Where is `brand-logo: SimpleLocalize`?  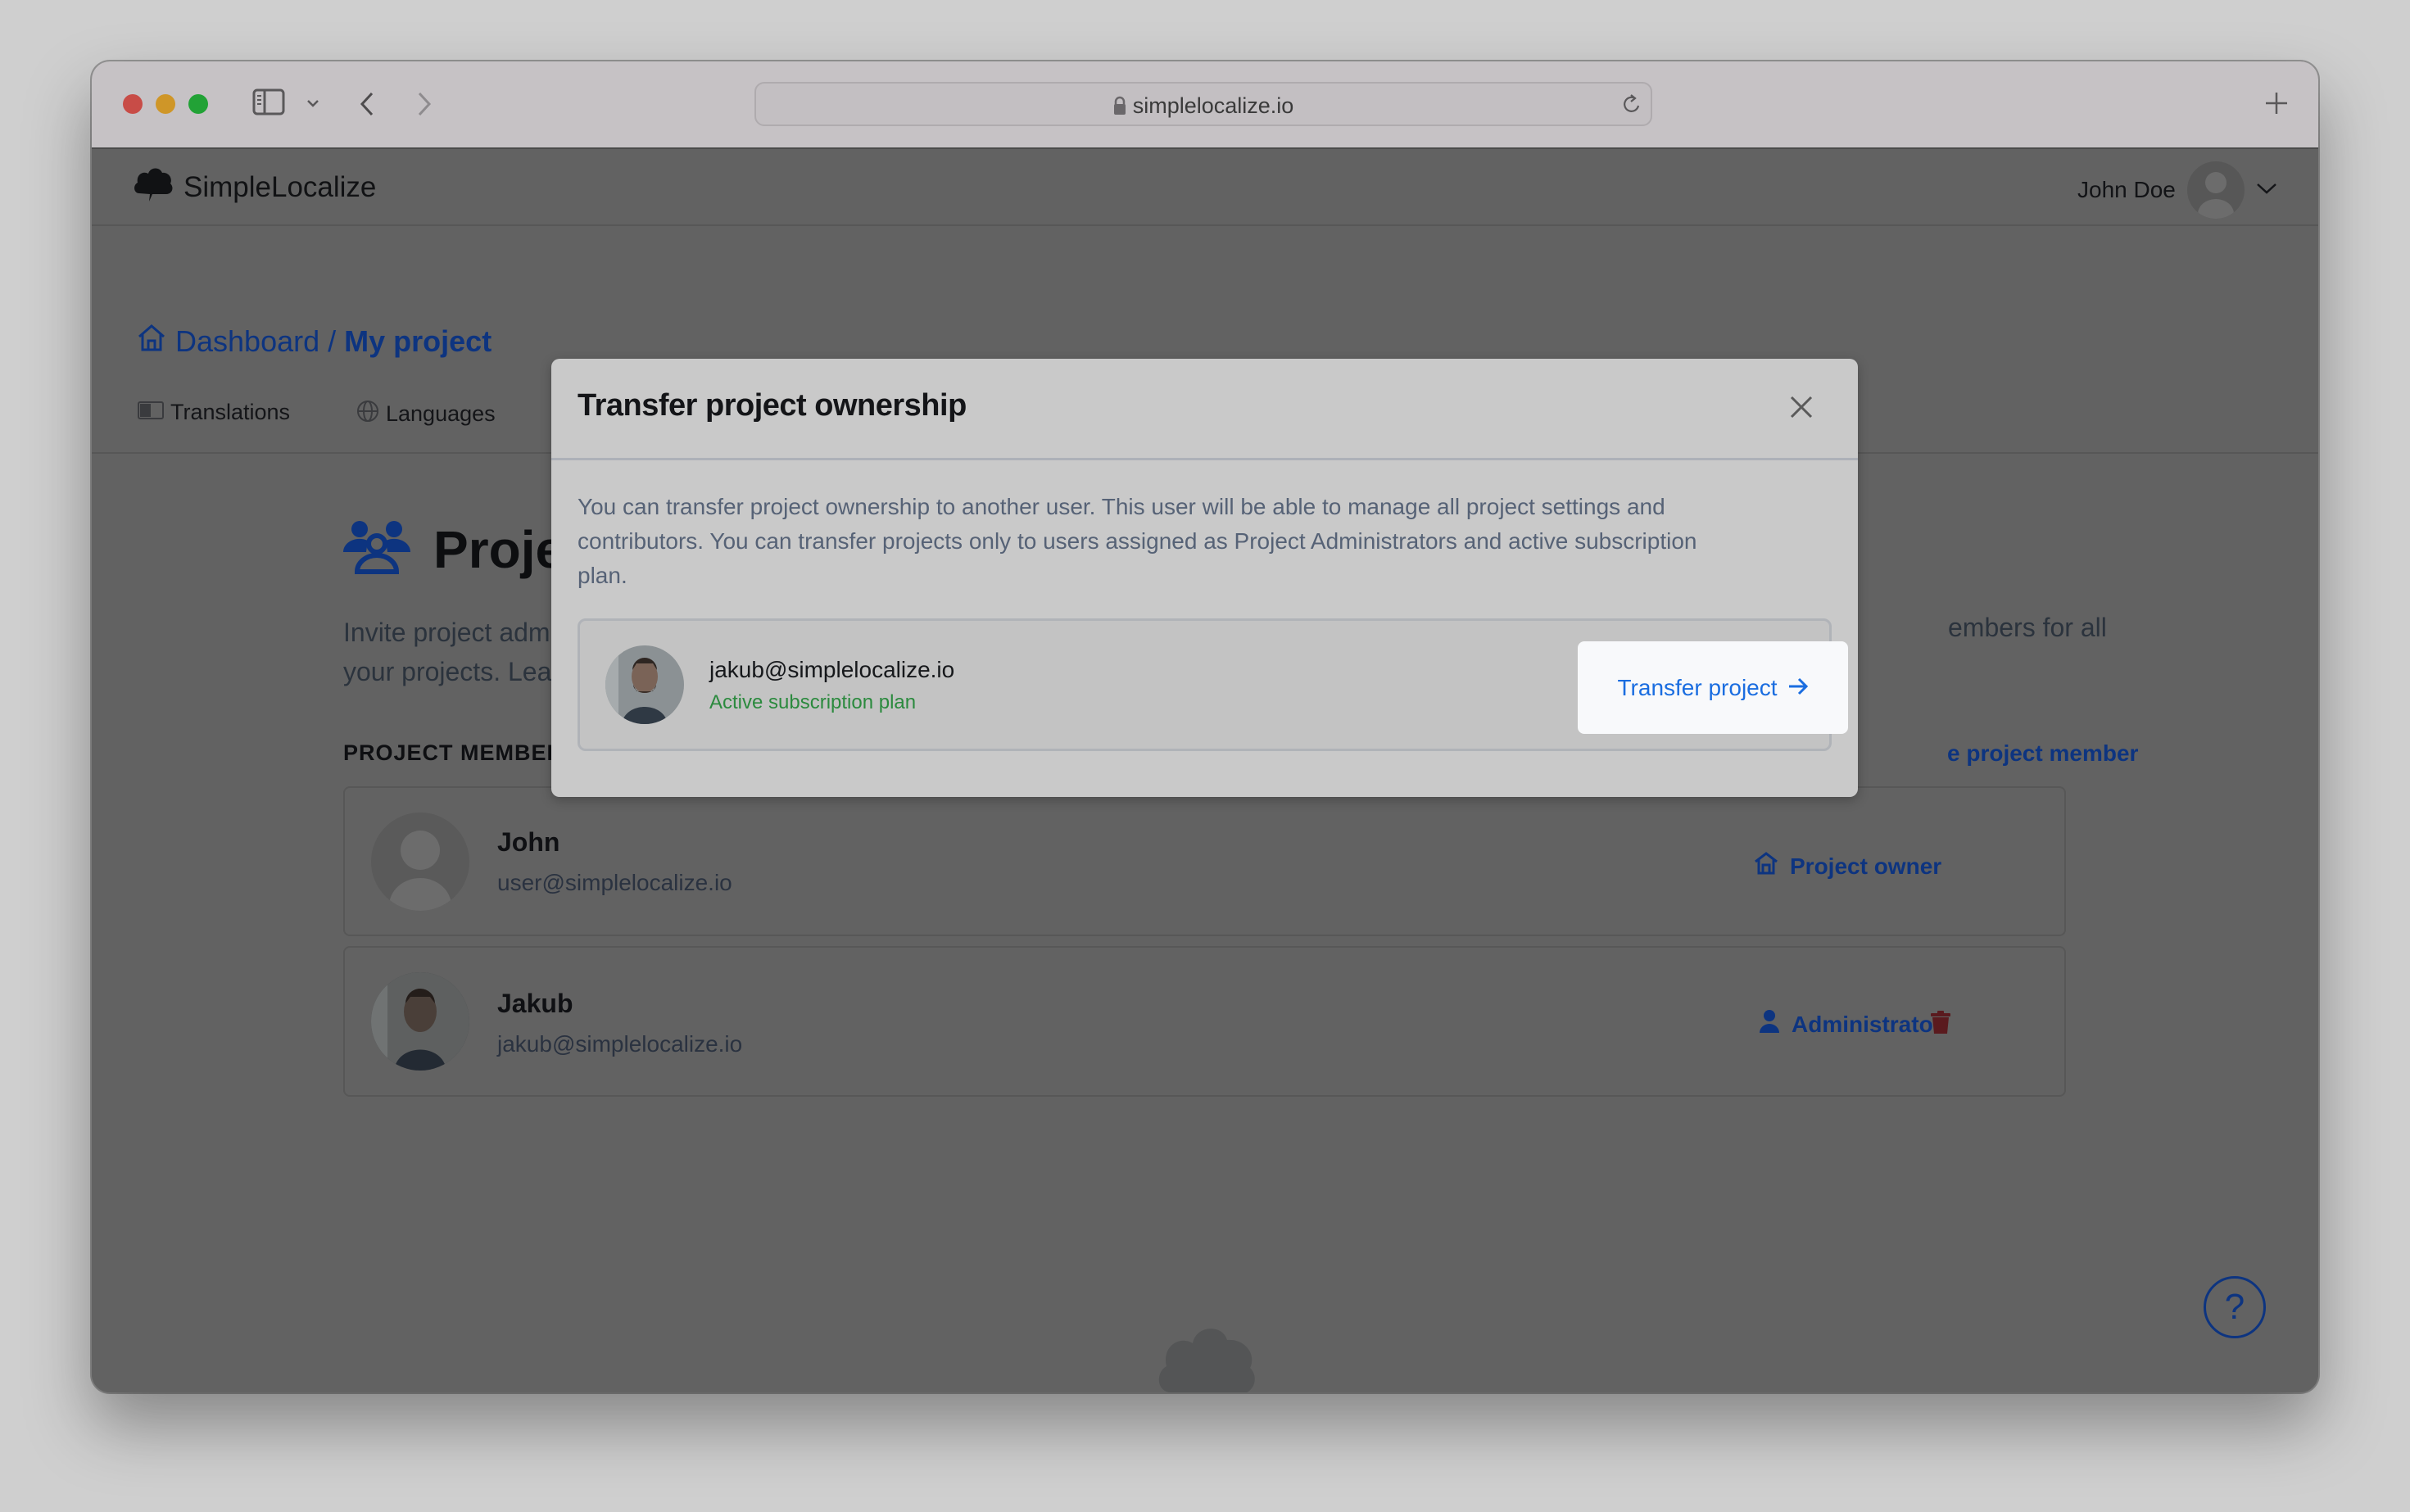
brand-logo: SimpleLocalize is located at coordinates (255, 187).